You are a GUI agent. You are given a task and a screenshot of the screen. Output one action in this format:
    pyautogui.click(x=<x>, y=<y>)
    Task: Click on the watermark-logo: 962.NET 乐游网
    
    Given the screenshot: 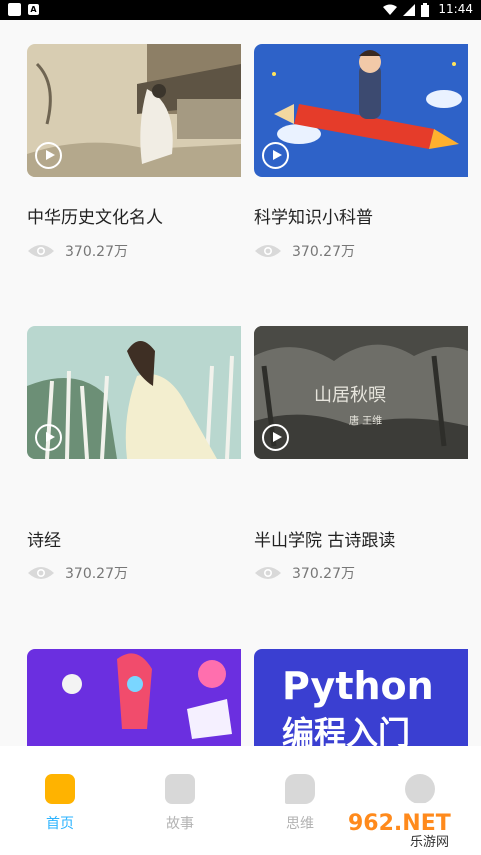 What is the action you would take?
    pyautogui.click(x=407, y=826)
    